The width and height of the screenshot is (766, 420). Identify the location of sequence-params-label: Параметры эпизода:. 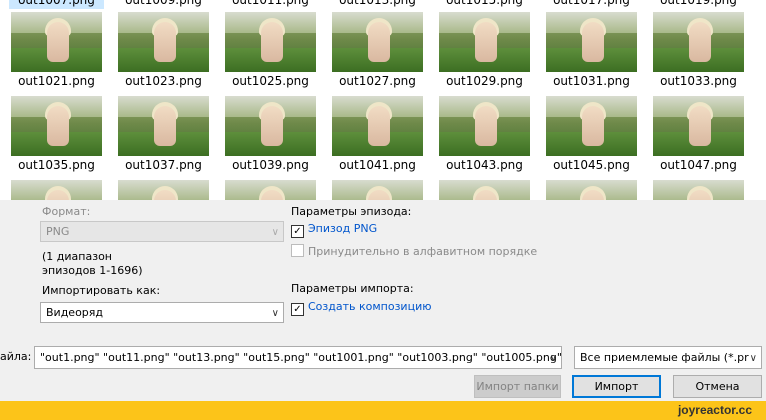
(351, 211).